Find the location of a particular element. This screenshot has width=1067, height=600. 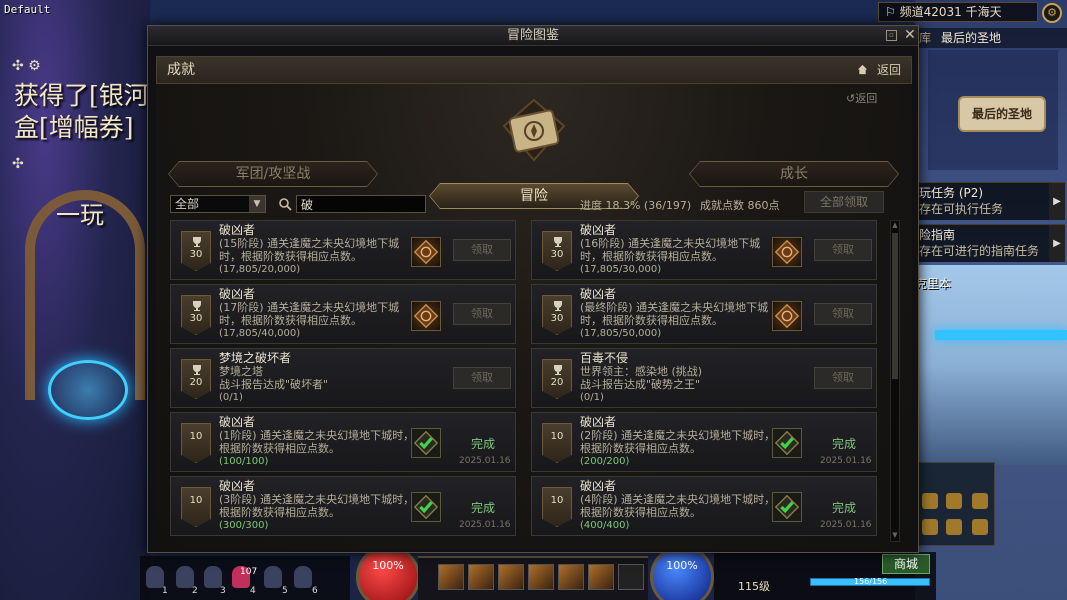

list-scrollbar: ▲ ▼ is located at coordinates (895, 381).